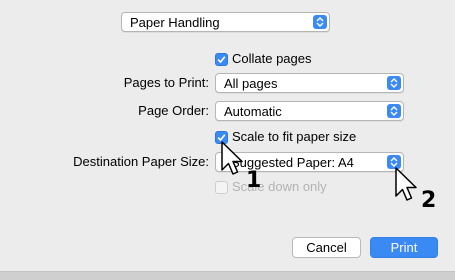 This screenshot has height=280, width=455. I want to click on section-select-value: Paper Handling, so click(175, 22).